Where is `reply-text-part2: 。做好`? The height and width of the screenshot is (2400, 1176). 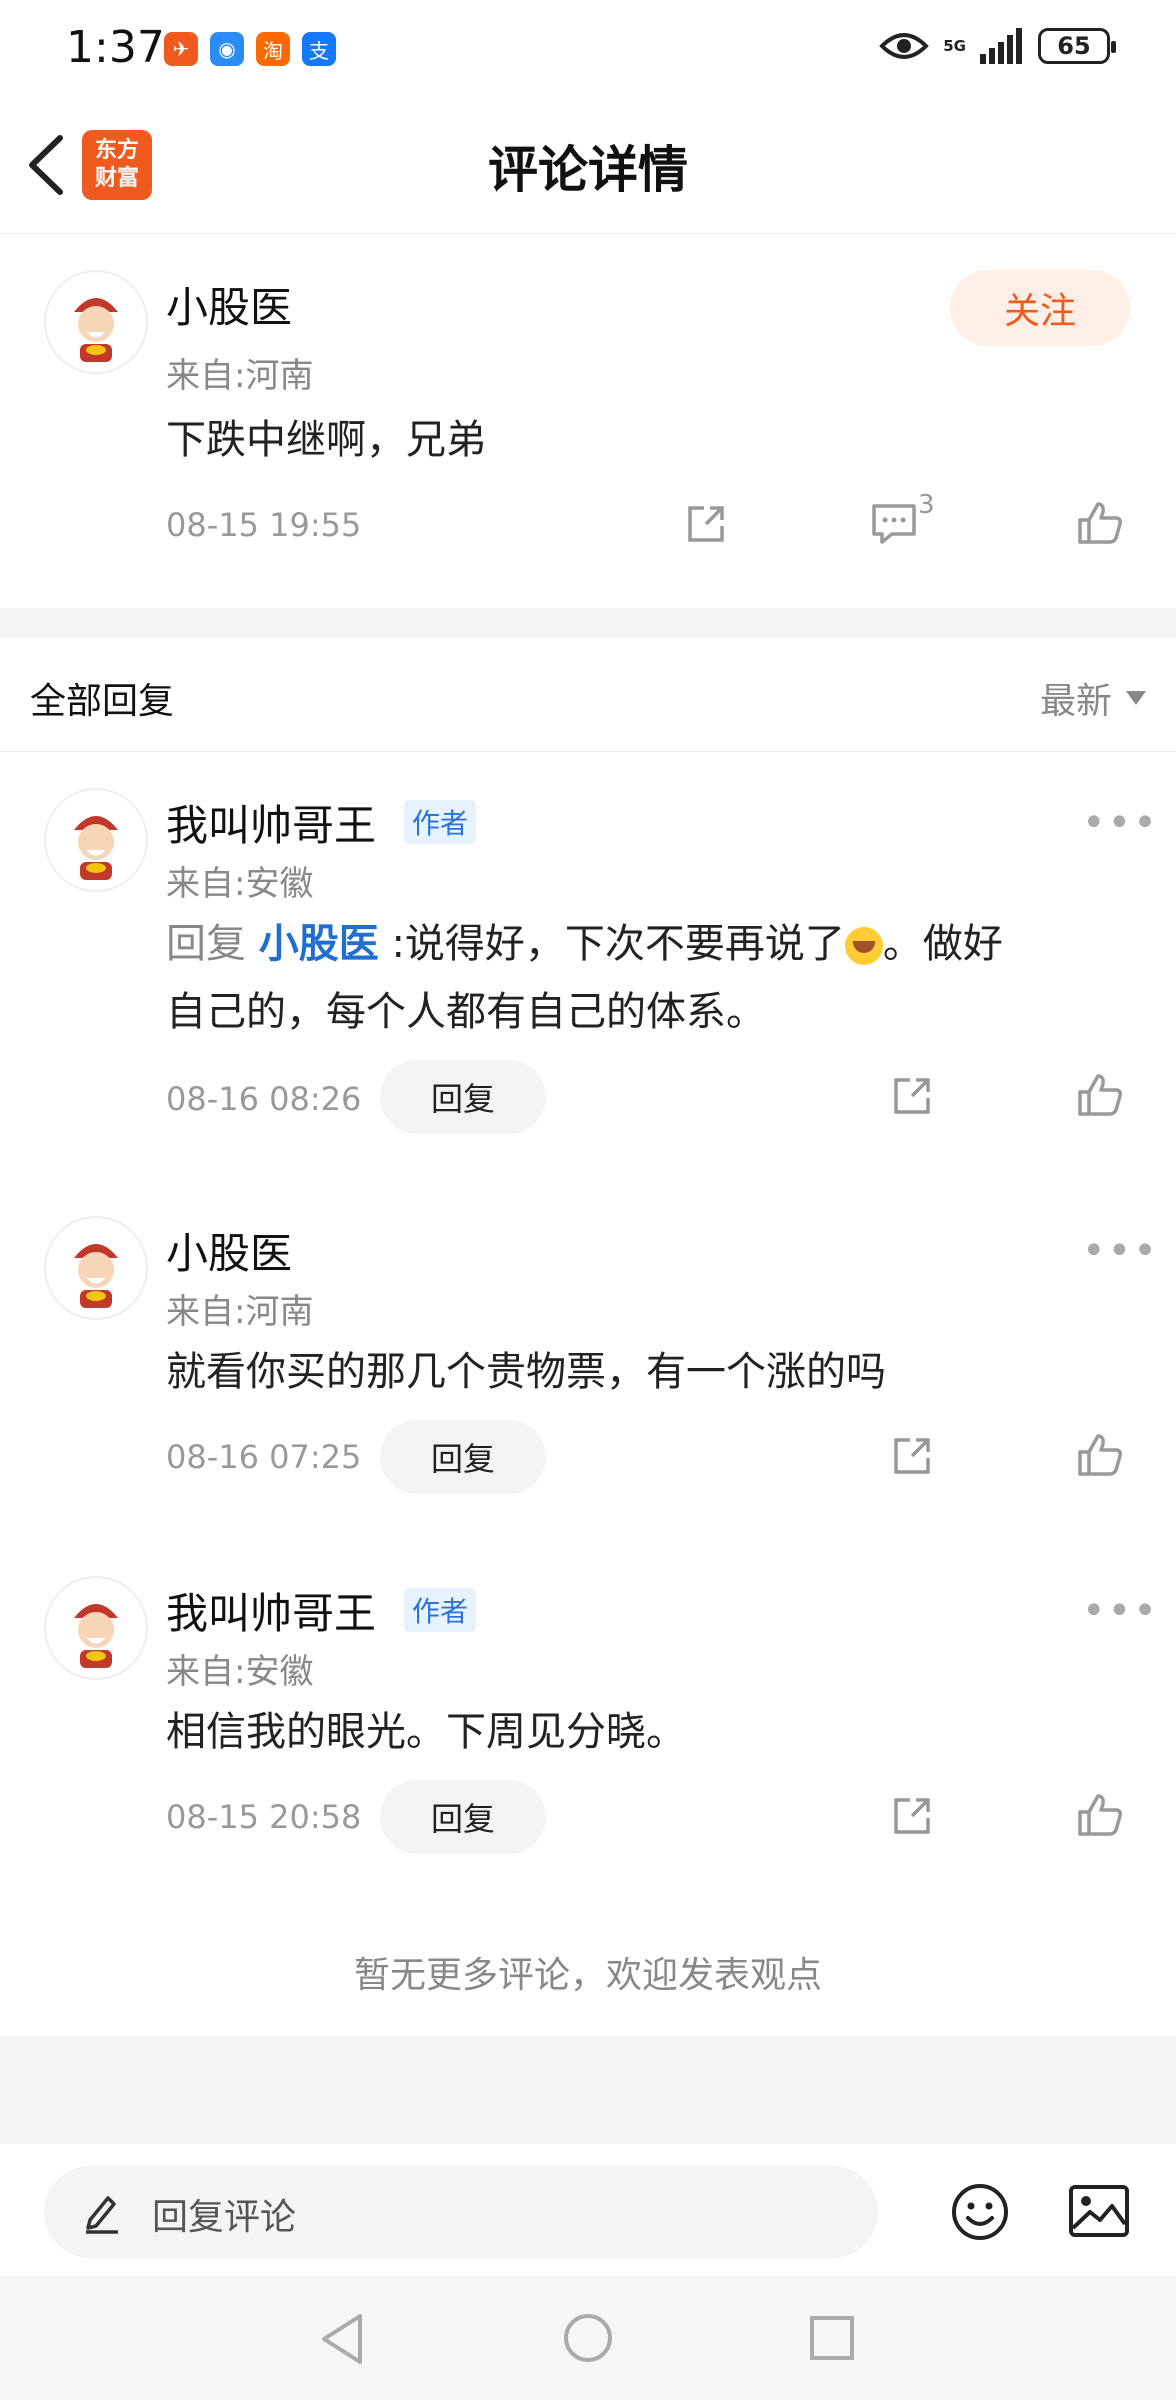 reply-text-part2: 。做好 is located at coordinates (942, 944).